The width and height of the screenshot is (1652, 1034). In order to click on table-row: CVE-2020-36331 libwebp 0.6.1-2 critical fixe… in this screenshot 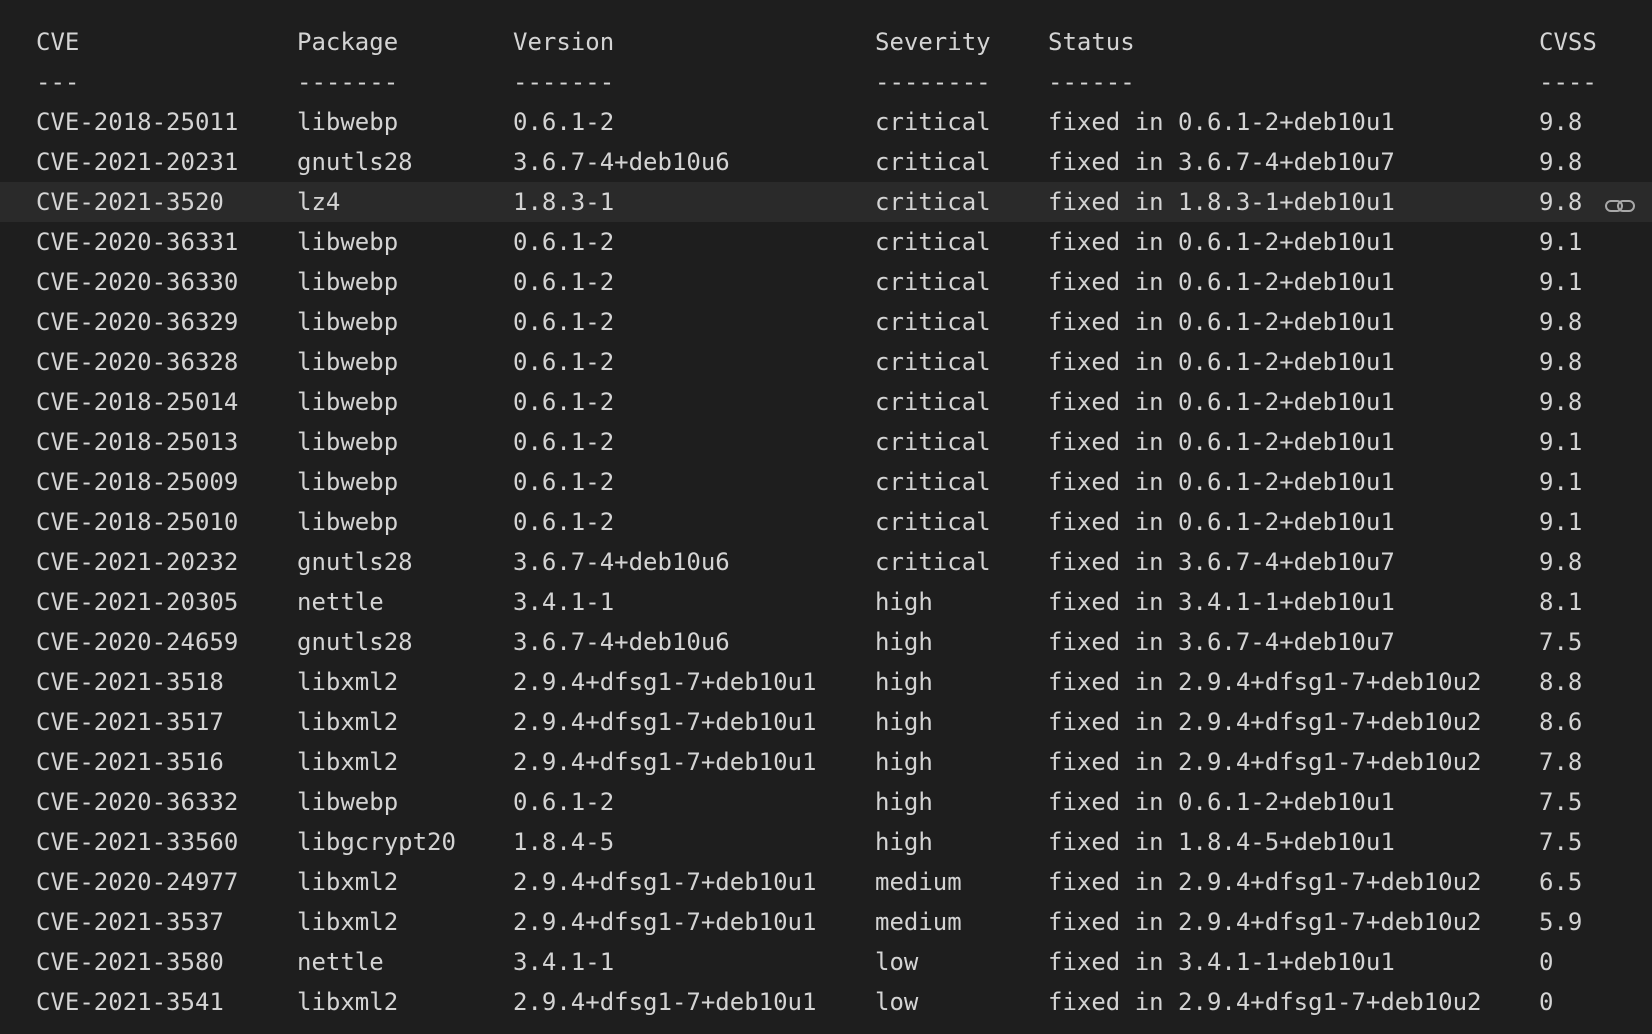, I will do `click(826, 242)`.